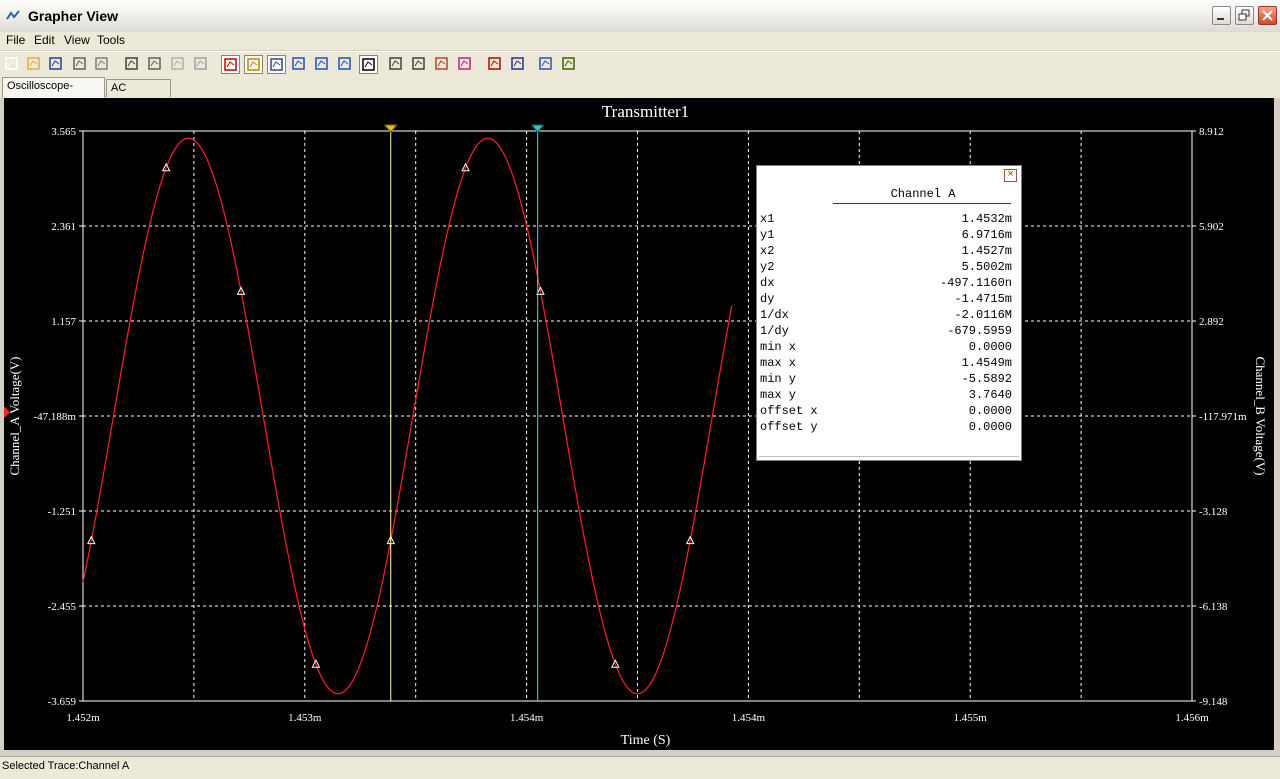 This screenshot has height=779, width=1280. What do you see at coordinates (774, 331) in the screenshot?
I see `readout-label: 1/dy` at bounding box center [774, 331].